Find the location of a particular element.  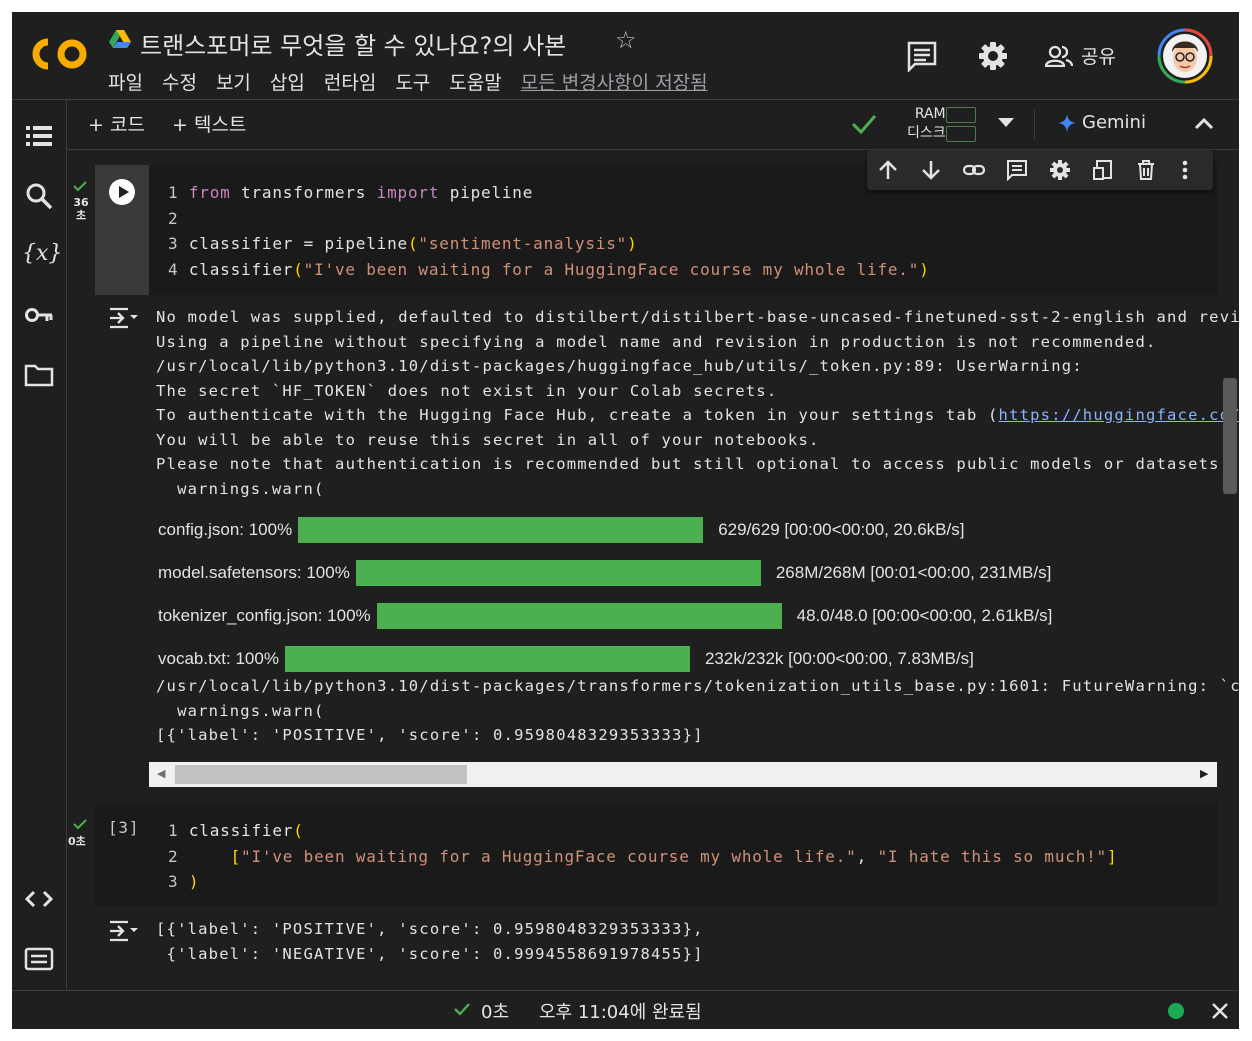

runtime-dropdown-icon is located at coordinates (1006, 122).